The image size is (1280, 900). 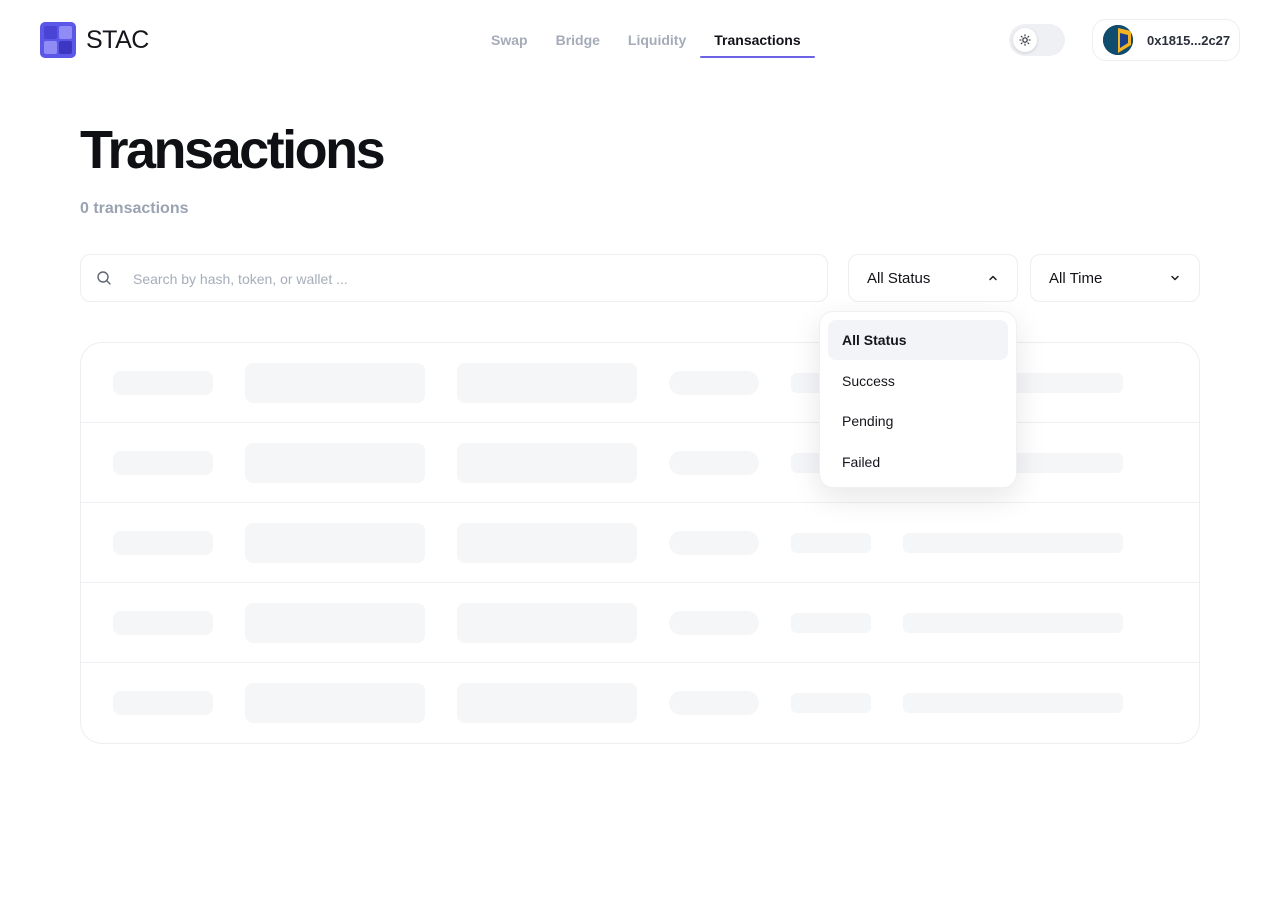 I want to click on nav-item-swap: Swap, so click(x=509, y=41).